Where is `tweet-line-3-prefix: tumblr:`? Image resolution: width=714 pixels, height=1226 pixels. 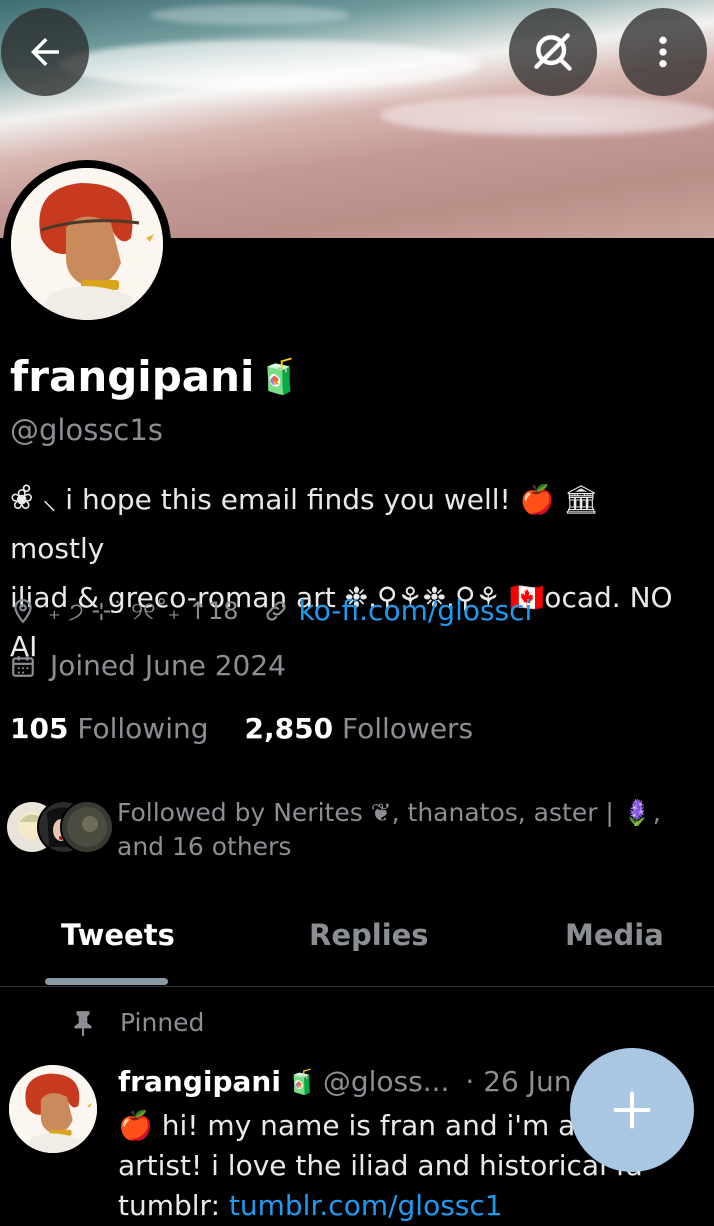
tweet-line-3-prefix: tumblr: is located at coordinates (173, 1205).